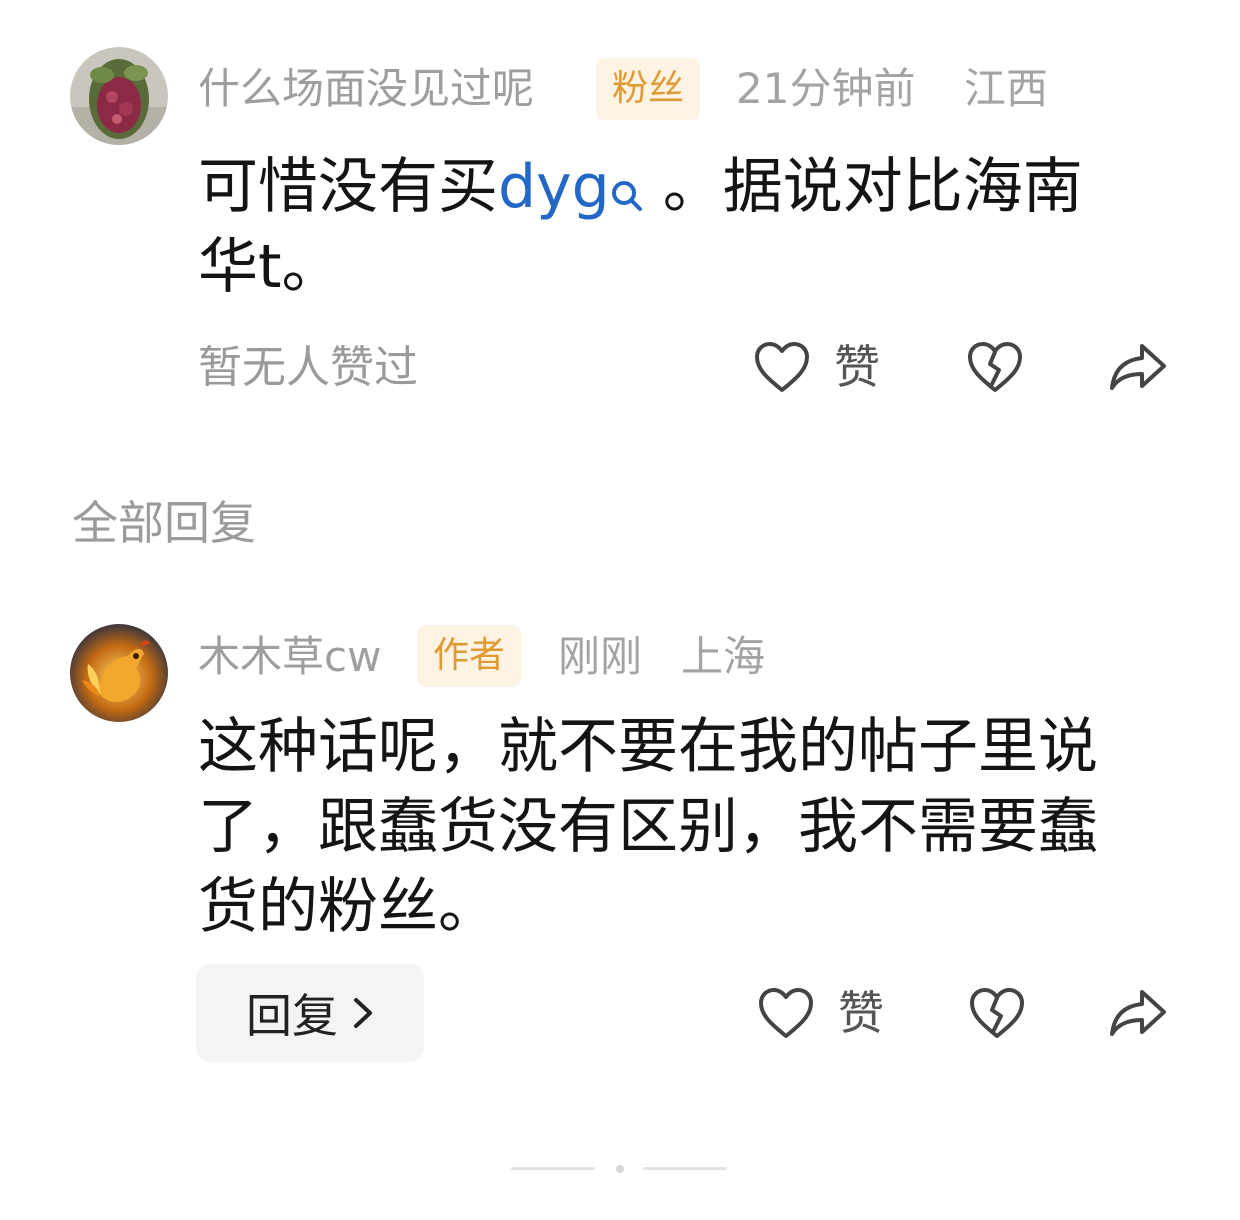 The height and width of the screenshot is (1220, 1240). I want to click on author-avatar-image, so click(119, 673).